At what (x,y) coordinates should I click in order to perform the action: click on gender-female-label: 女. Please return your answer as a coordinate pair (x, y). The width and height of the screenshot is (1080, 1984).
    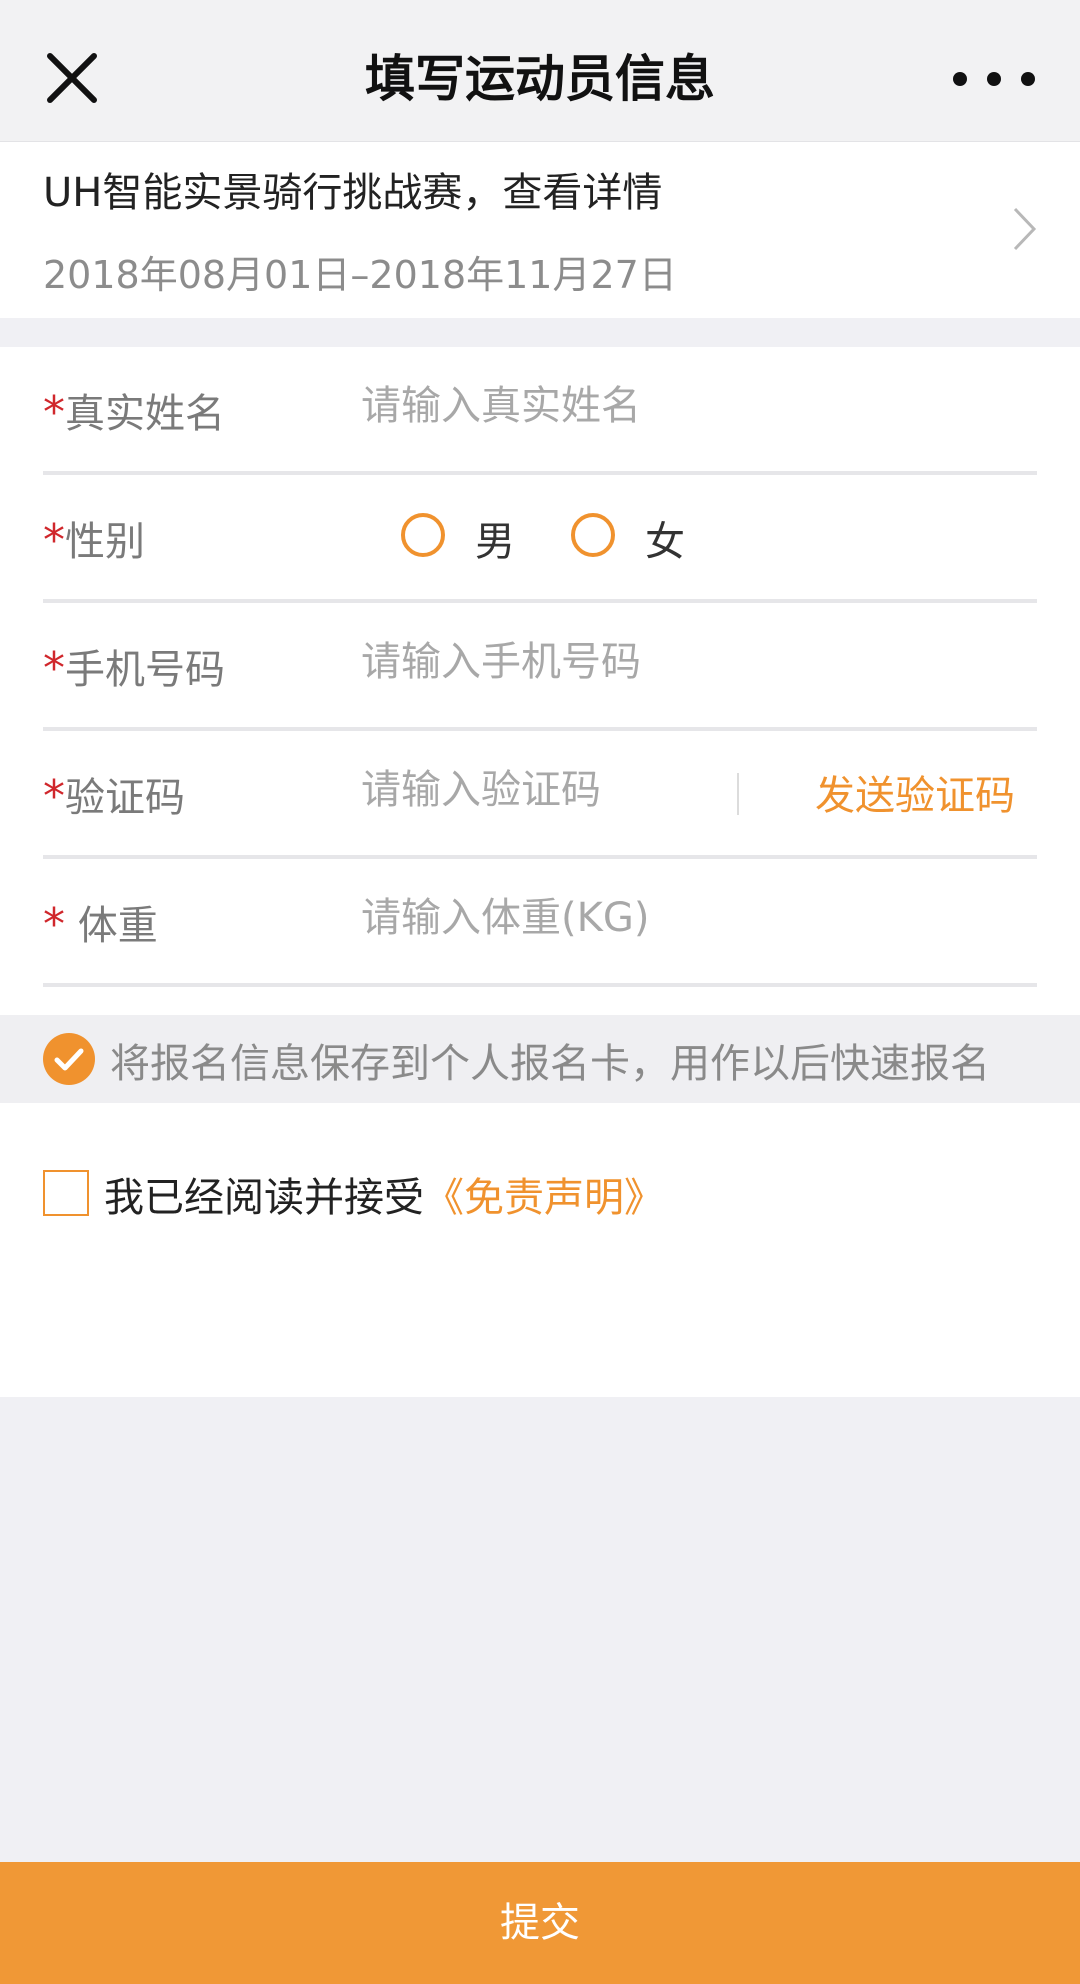
    Looking at the image, I should click on (665, 542).